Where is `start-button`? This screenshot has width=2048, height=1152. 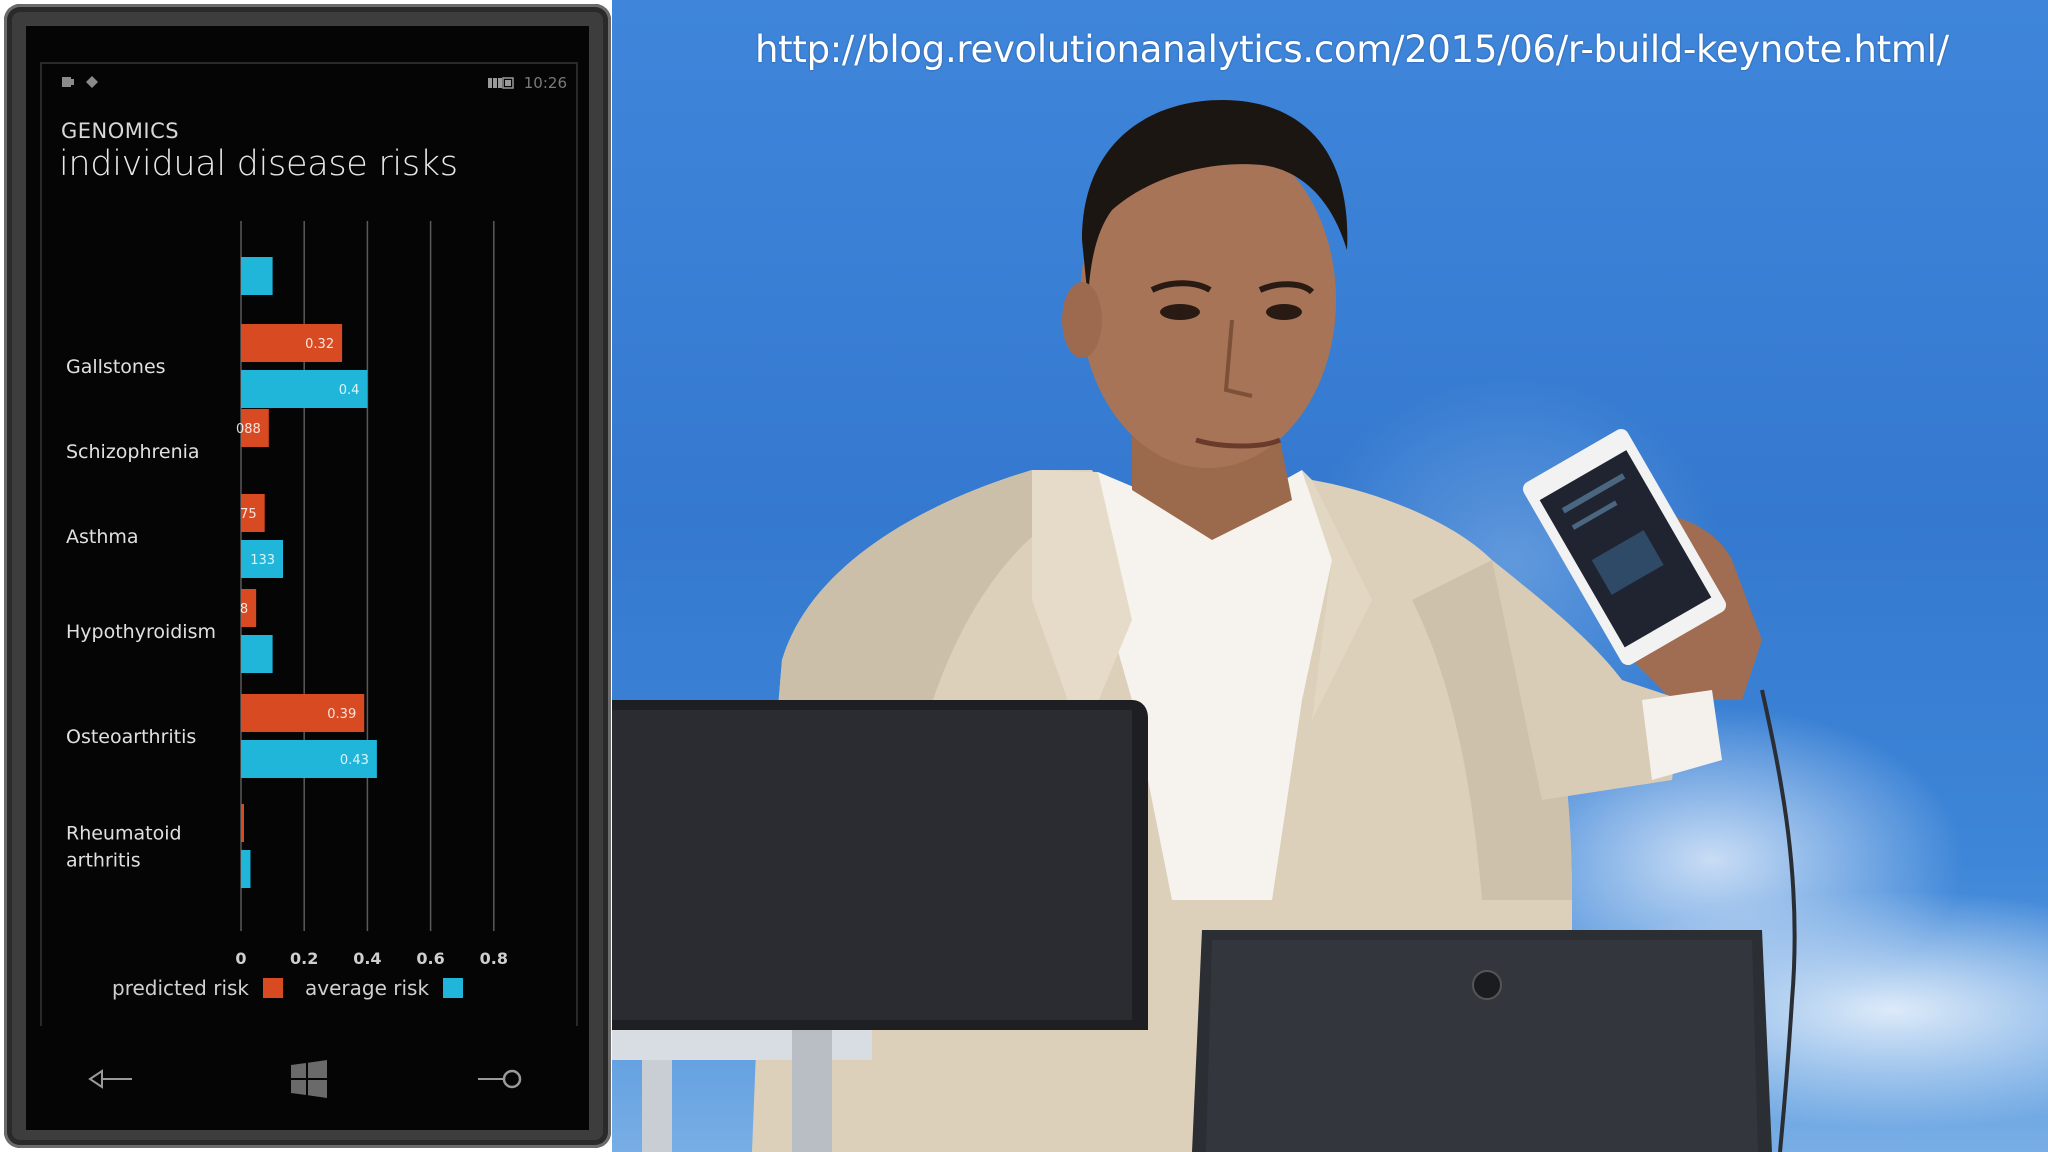 start-button is located at coordinates (309, 1079).